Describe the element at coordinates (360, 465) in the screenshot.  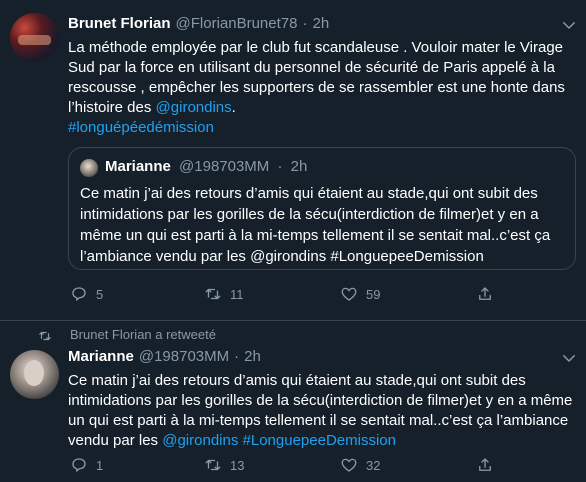
I see `like-button: 32` at that location.